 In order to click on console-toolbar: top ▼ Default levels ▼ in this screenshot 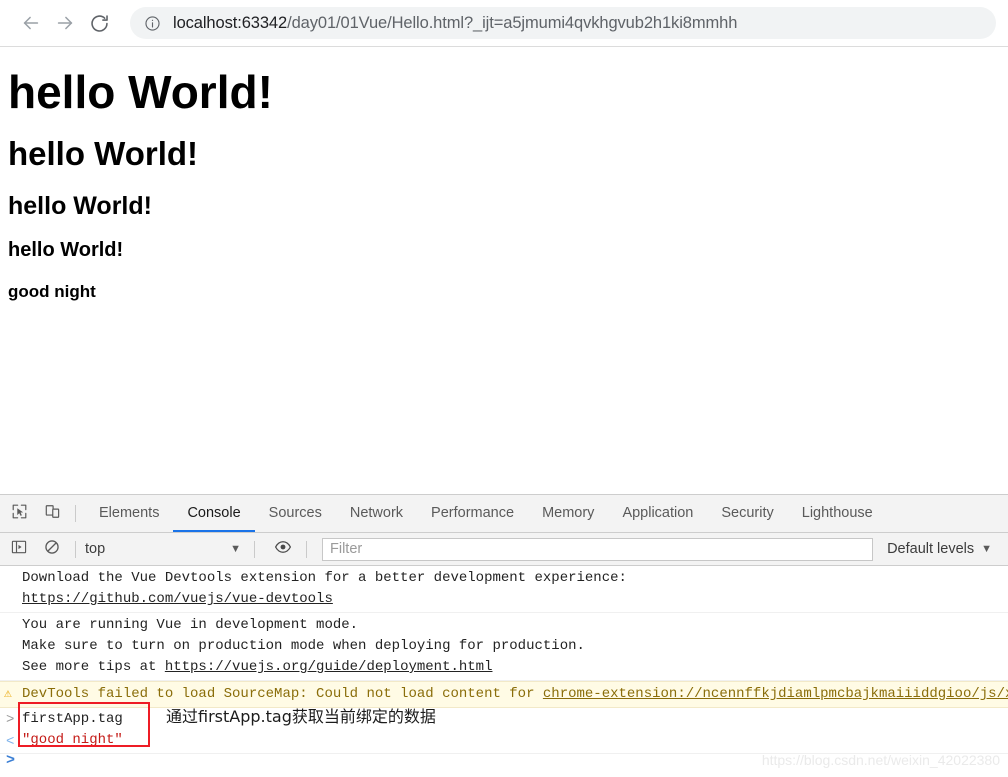, I will do `click(504, 549)`.